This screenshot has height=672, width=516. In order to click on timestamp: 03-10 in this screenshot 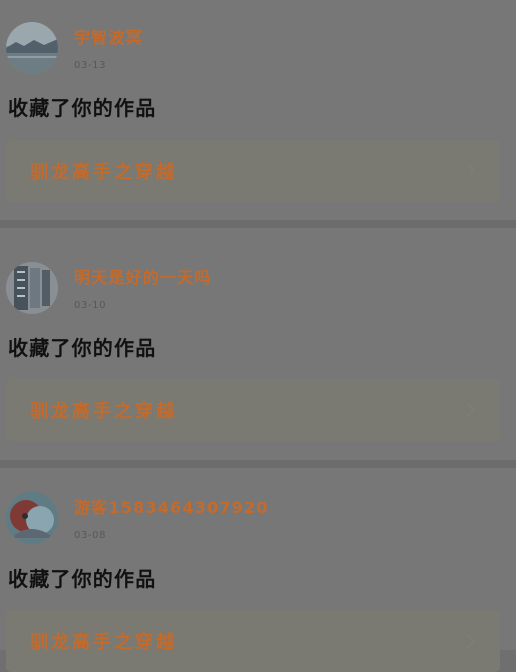, I will do `click(90, 305)`.